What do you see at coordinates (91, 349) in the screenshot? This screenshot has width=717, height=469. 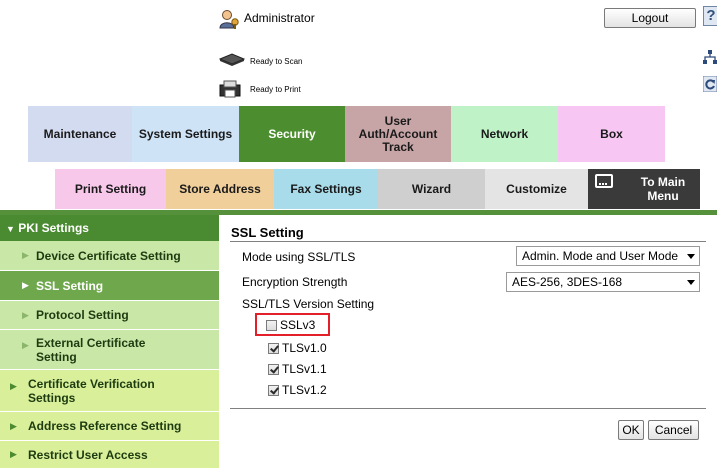 I see `sidebar-item-label: External Certificate Setting` at bounding box center [91, 349].